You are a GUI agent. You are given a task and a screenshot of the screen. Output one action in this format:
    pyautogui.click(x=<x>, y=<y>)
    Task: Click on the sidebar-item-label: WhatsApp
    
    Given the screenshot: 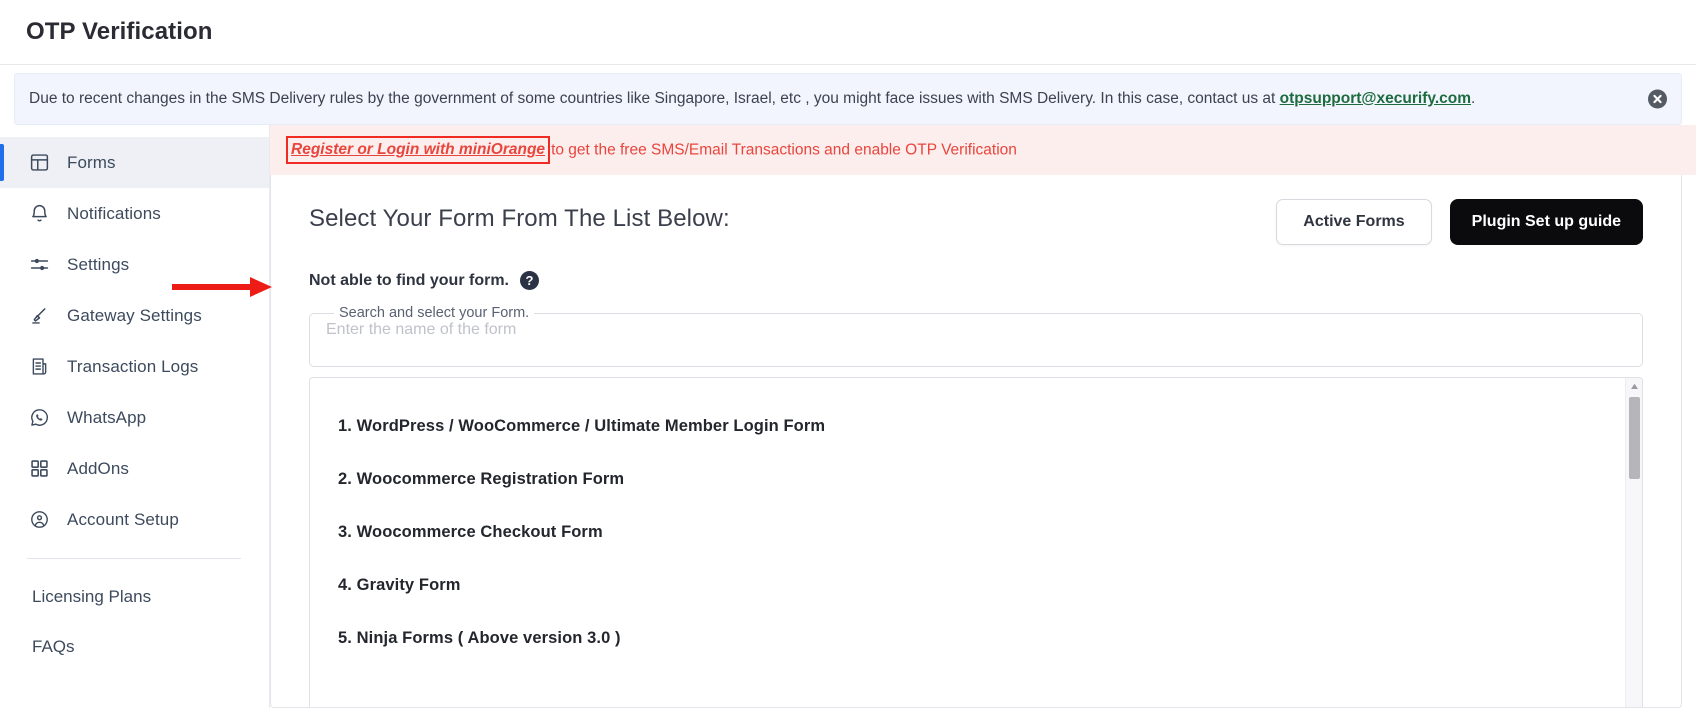 What is the action you would take?
    pyautogui.click(x=107, y=417)
    